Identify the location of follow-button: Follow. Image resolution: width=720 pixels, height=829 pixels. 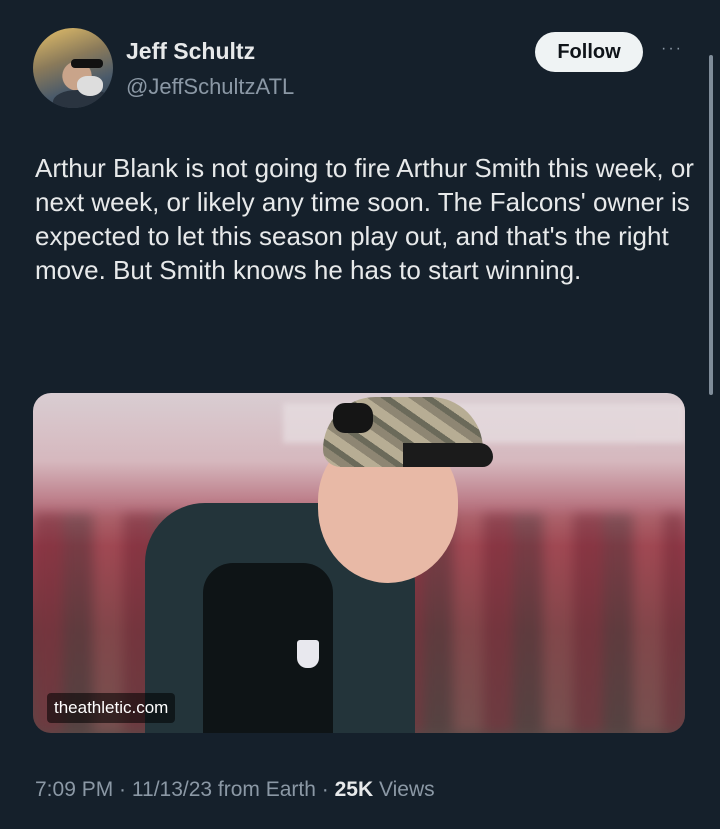
(589, 52).